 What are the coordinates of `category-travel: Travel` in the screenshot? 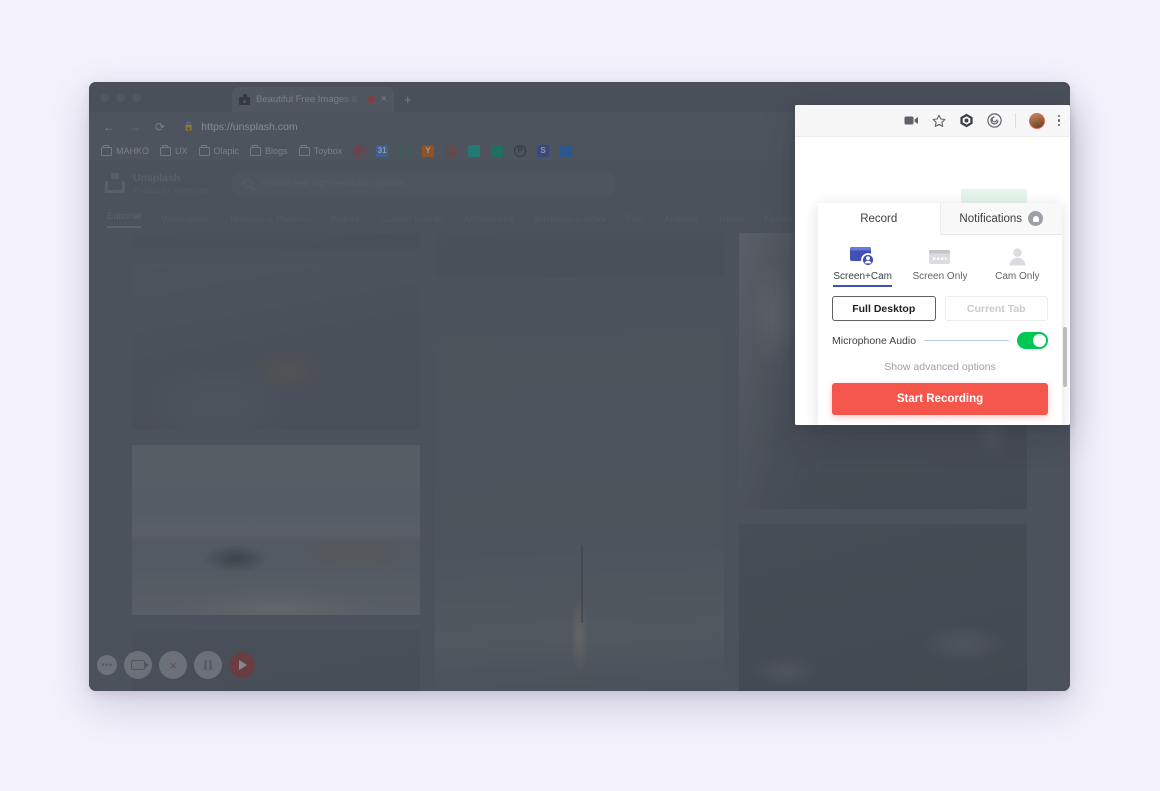 It's located at (731, 219).